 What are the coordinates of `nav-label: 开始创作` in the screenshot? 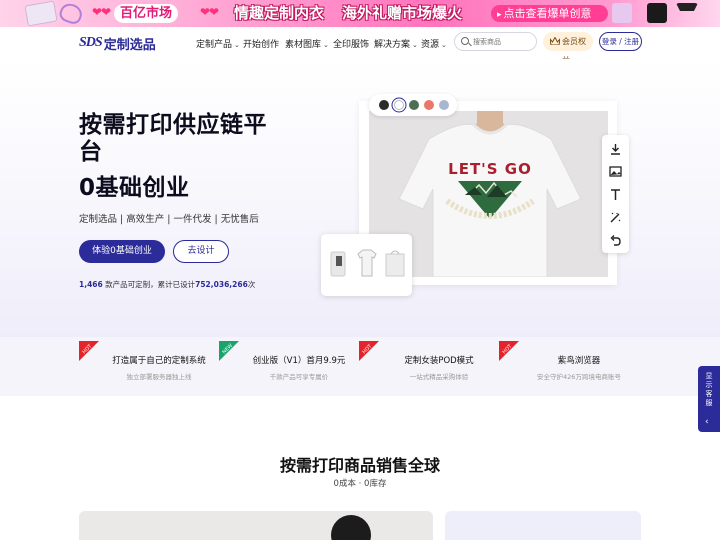 It's located at (261, 45).